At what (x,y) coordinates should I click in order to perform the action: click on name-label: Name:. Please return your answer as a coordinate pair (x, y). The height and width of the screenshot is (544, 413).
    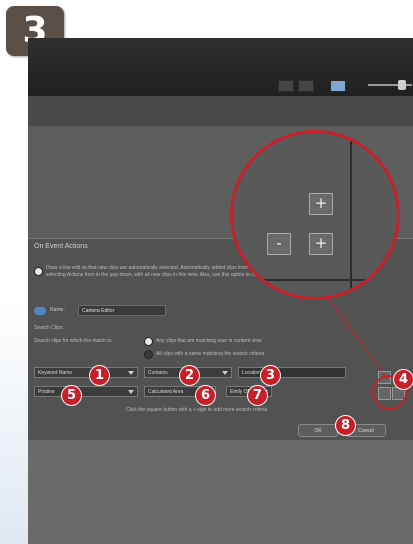
    Looking at the image, I should click on (57, 310).